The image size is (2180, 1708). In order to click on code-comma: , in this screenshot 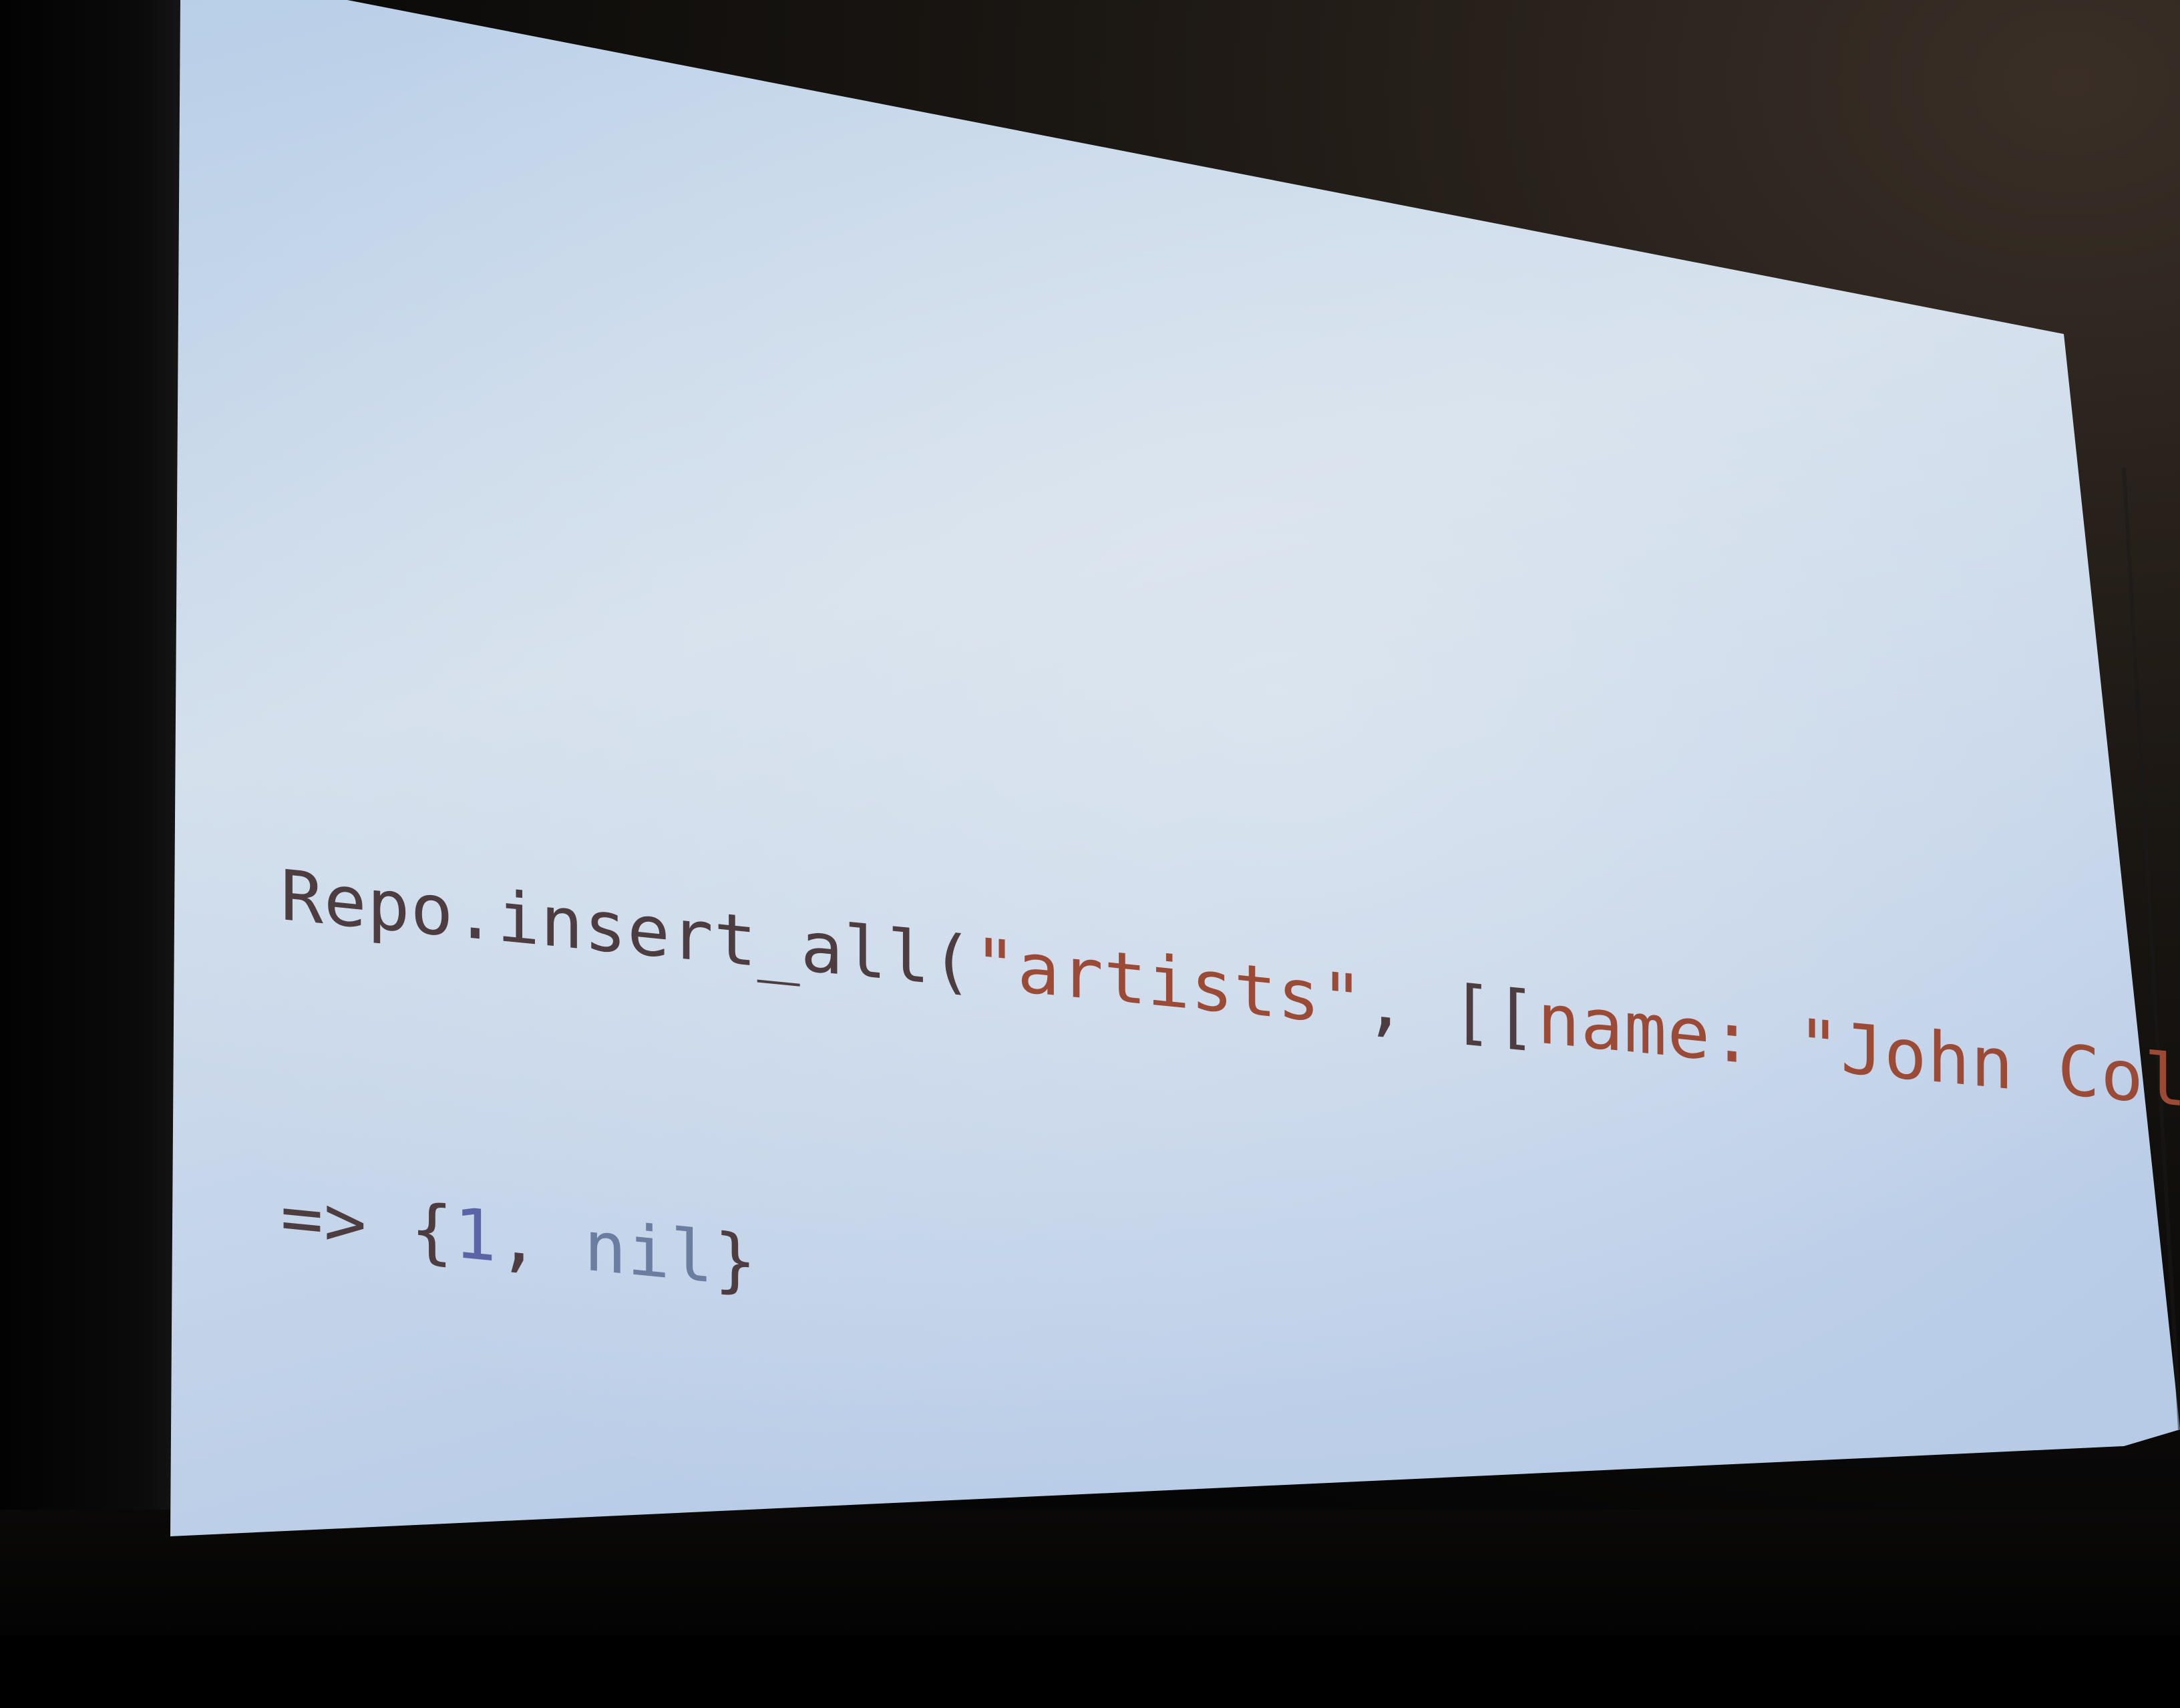, I will do `click(540, 1241)`.